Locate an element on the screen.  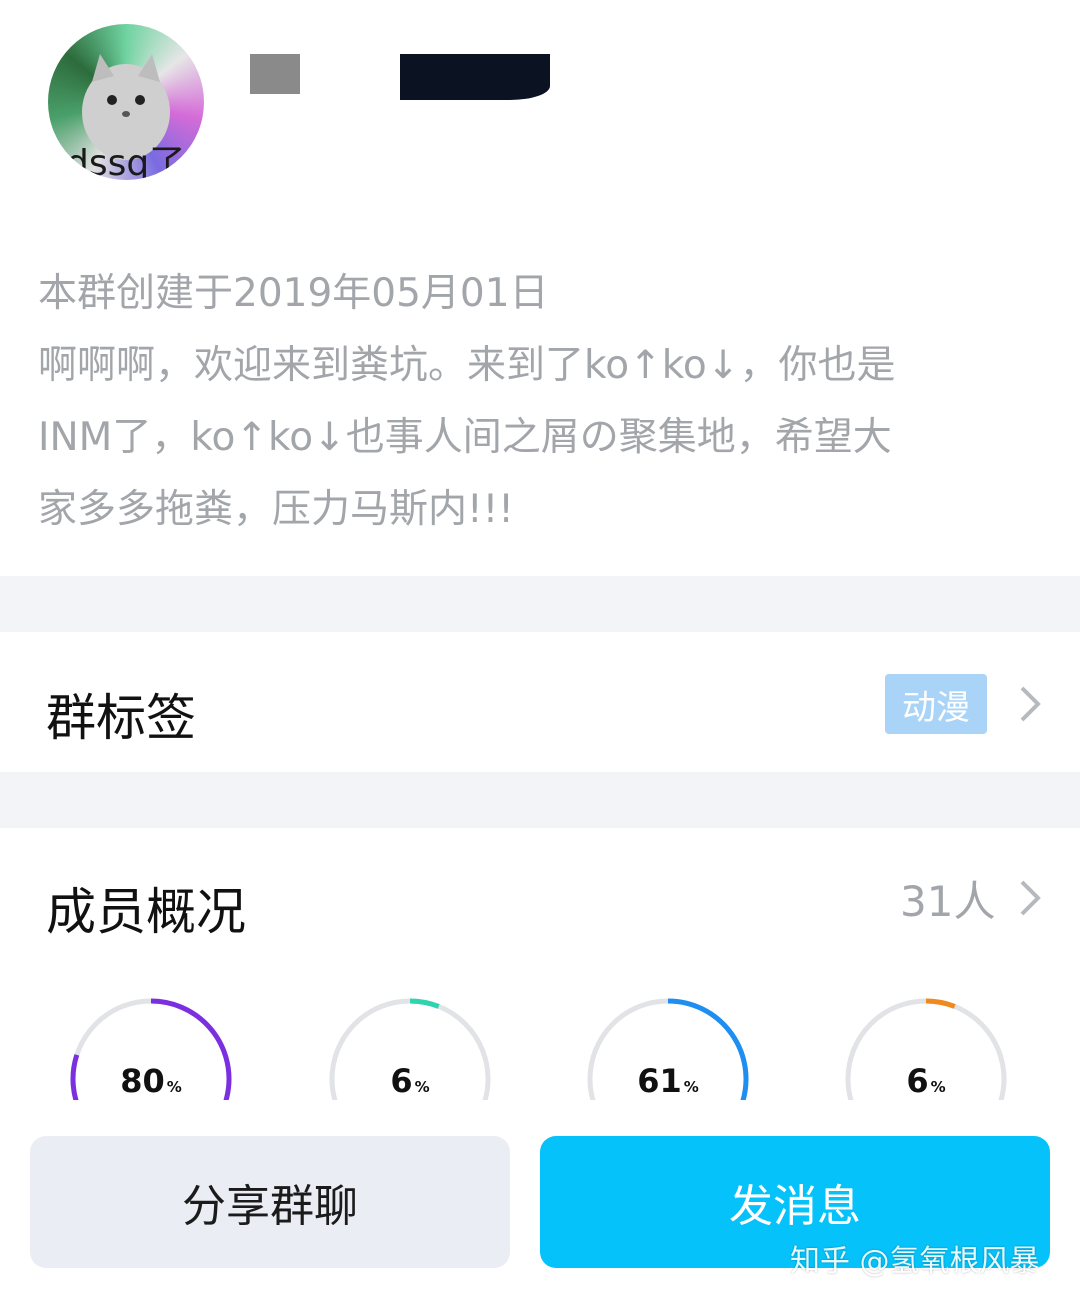
stat-value: 80% is located at coordinates (151, 1081).